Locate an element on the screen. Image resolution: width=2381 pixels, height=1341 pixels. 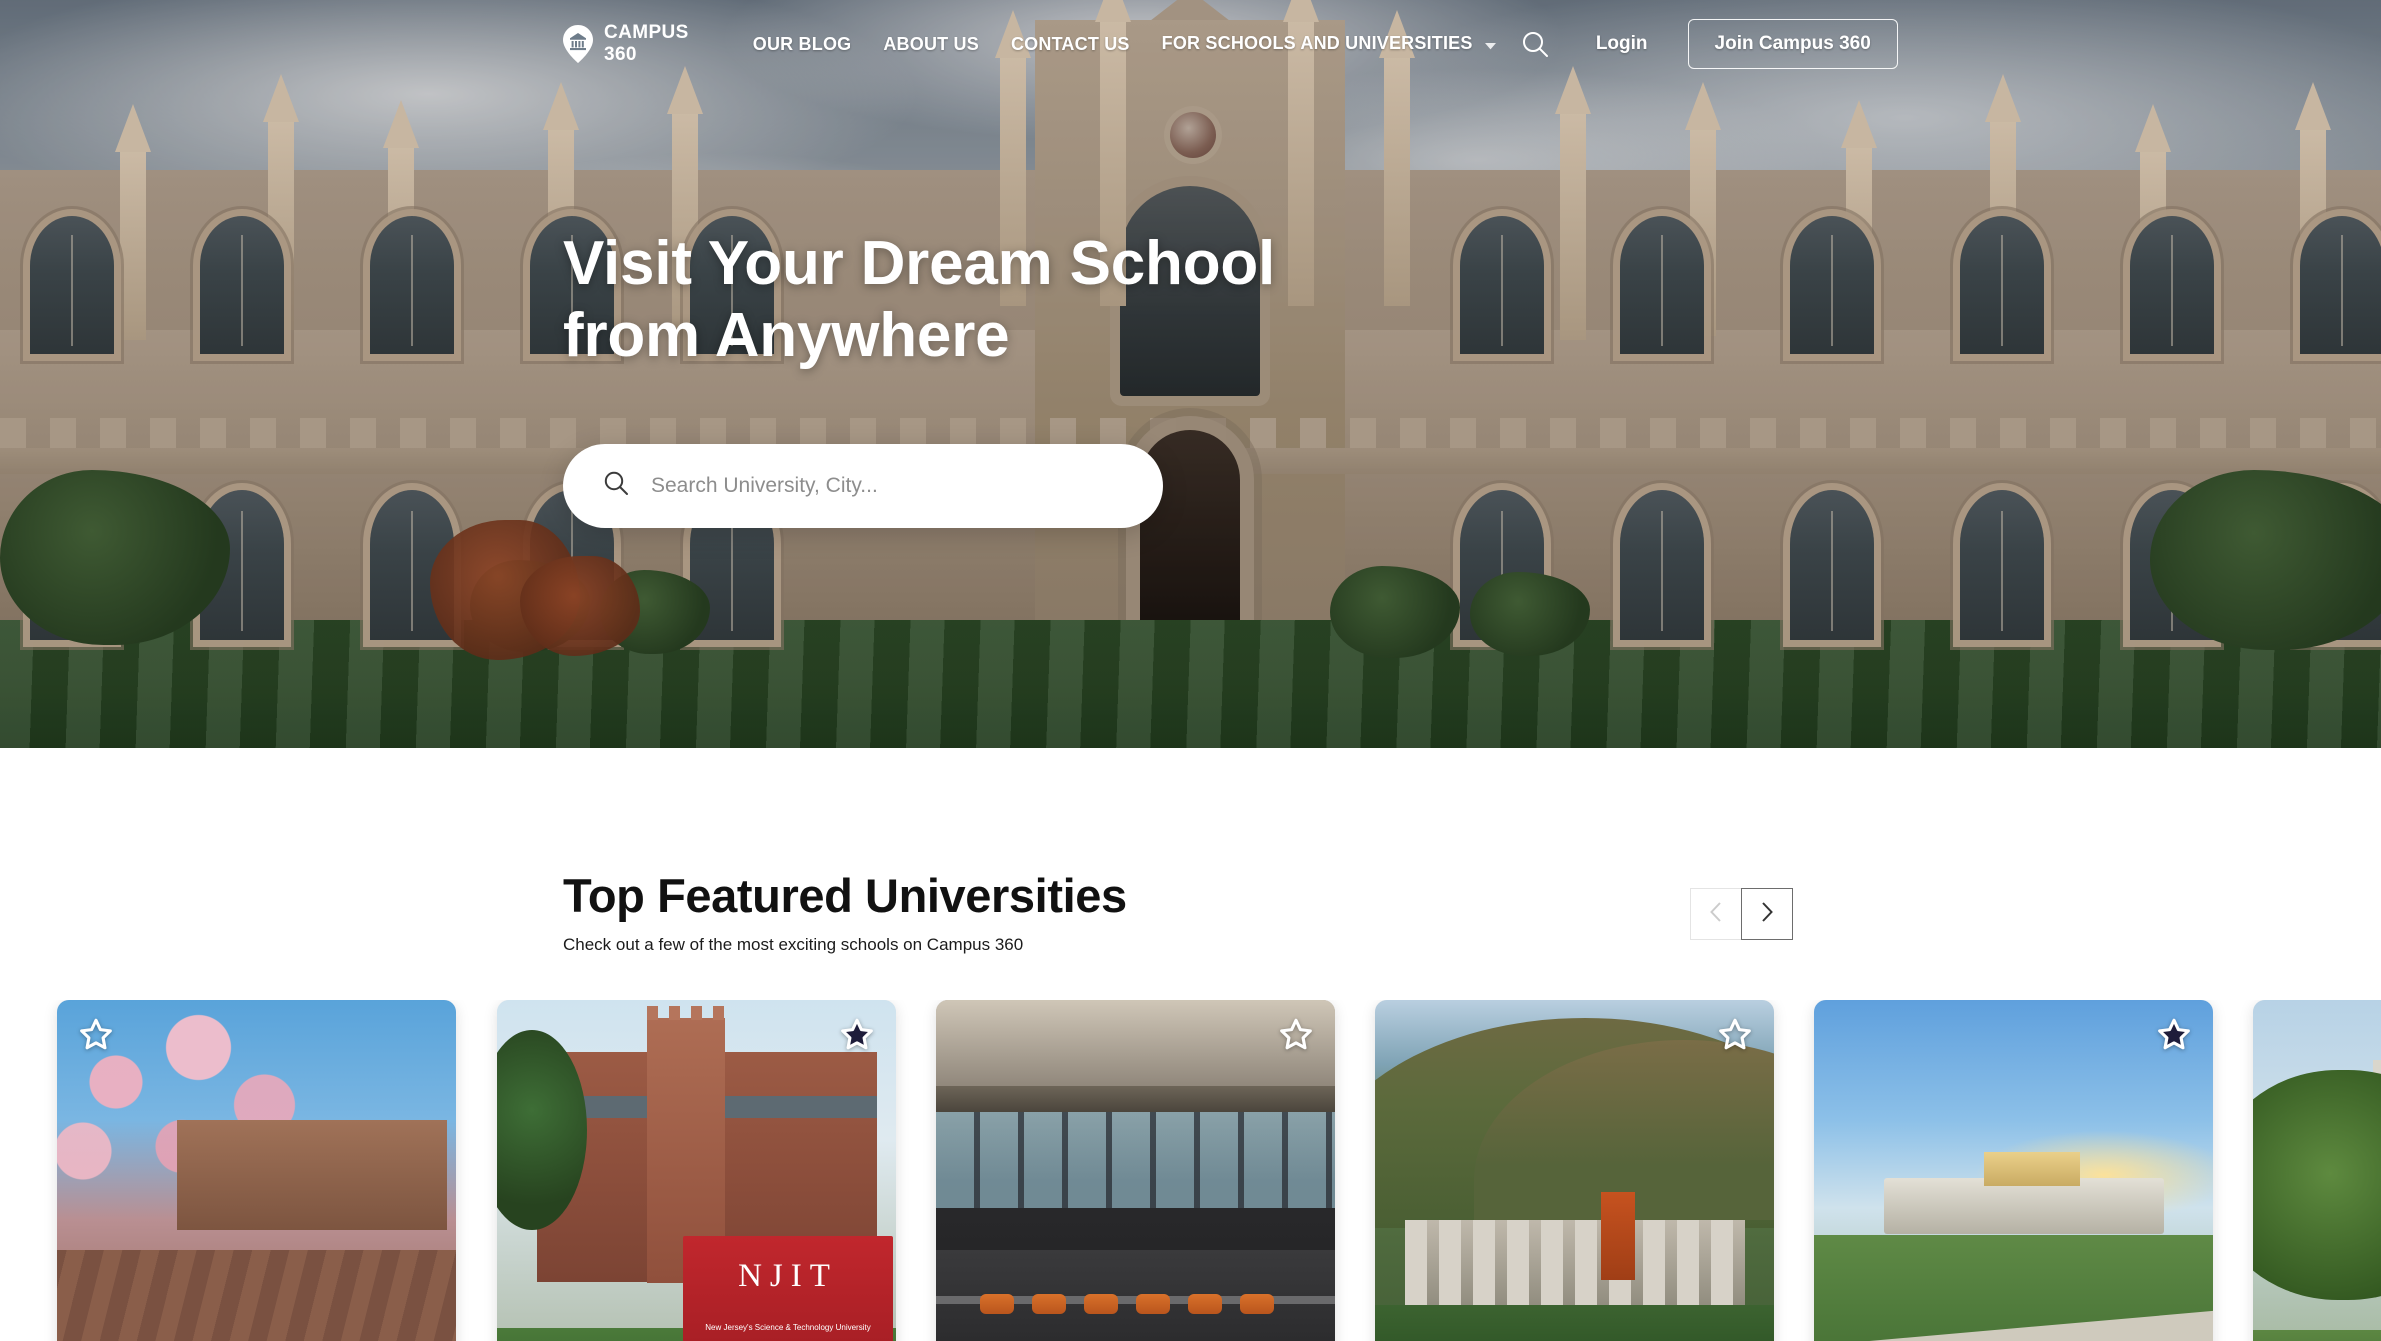
page-title: Top Featured Universities is located at coordinates (845, 895).